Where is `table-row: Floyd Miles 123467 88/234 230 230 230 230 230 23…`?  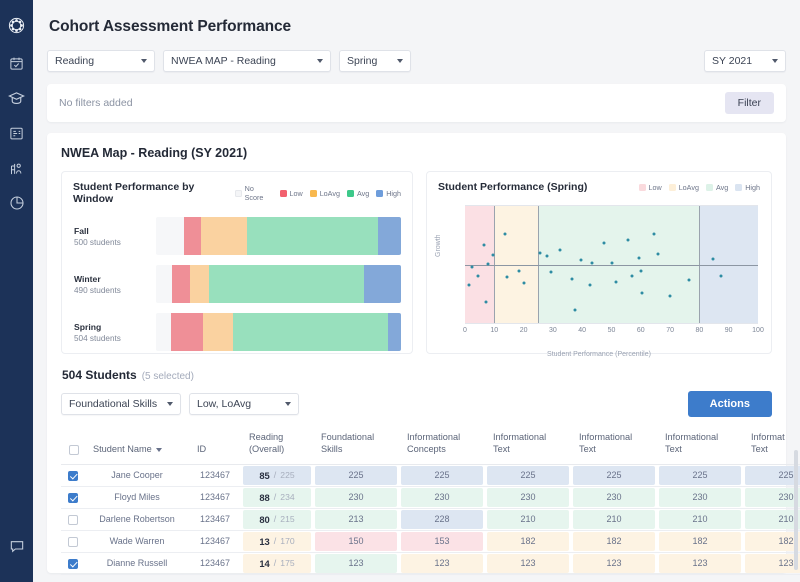
table-row: Floyd Miles 123467 88/234 230 230 230 230 230 23… is located at coordinates (430, 497).